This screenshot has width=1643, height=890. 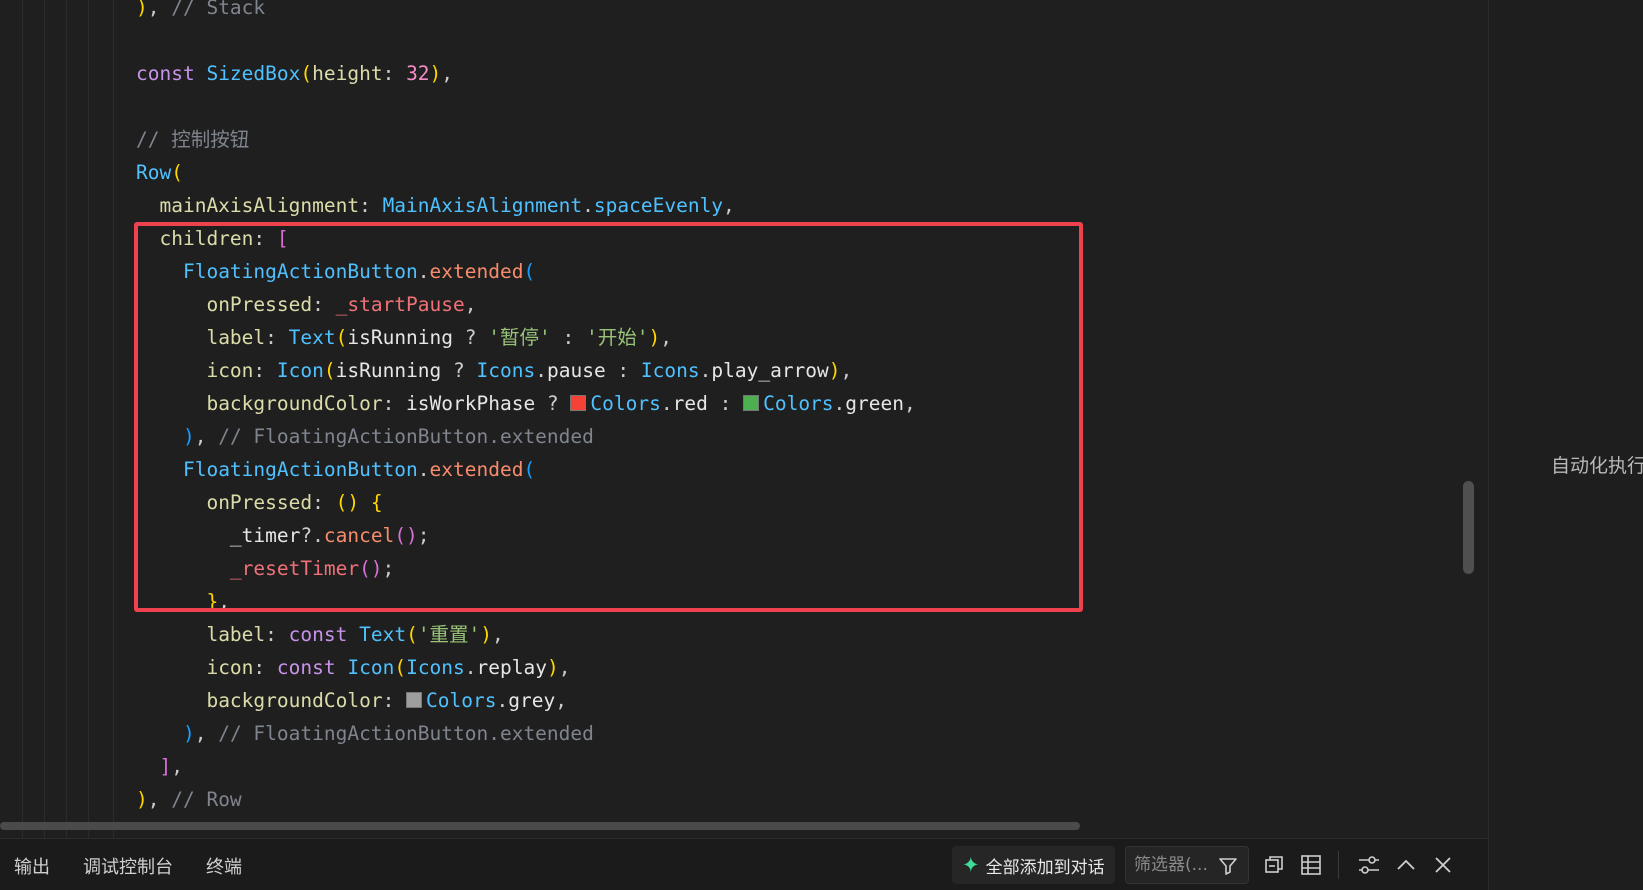 I want to click on code-token: ], so click(x=165, y=766).